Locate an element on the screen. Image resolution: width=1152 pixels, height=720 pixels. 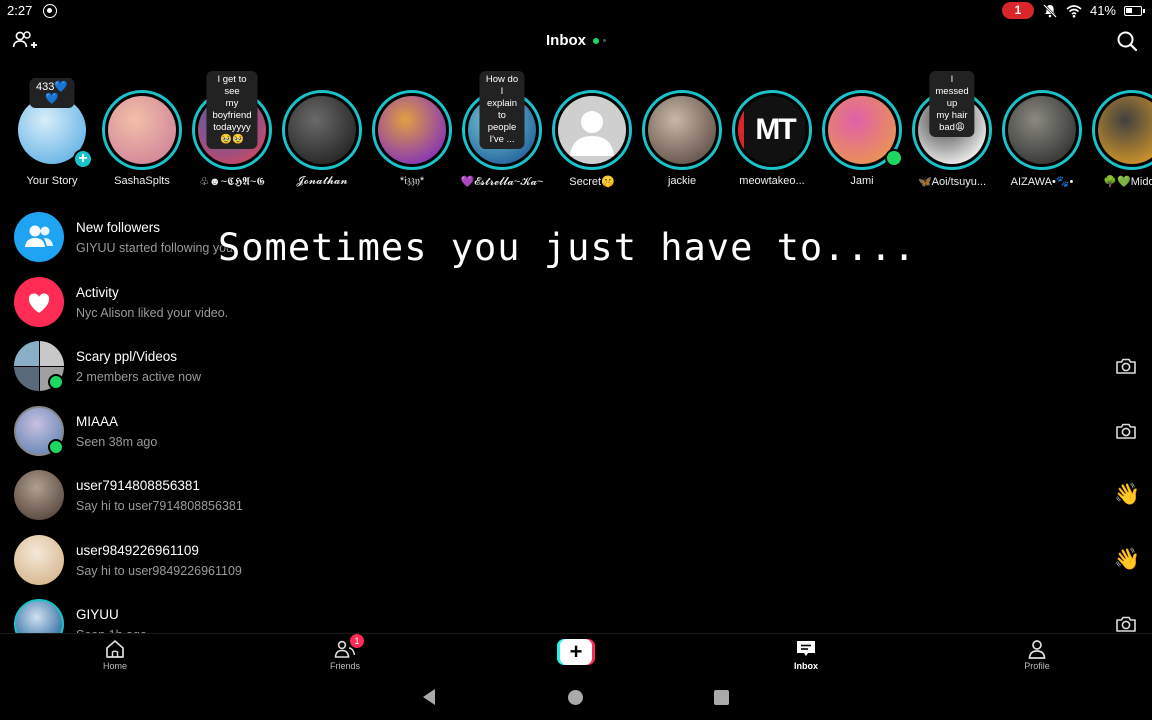
mute-bell-icon is located at coordinates (1050, 10).